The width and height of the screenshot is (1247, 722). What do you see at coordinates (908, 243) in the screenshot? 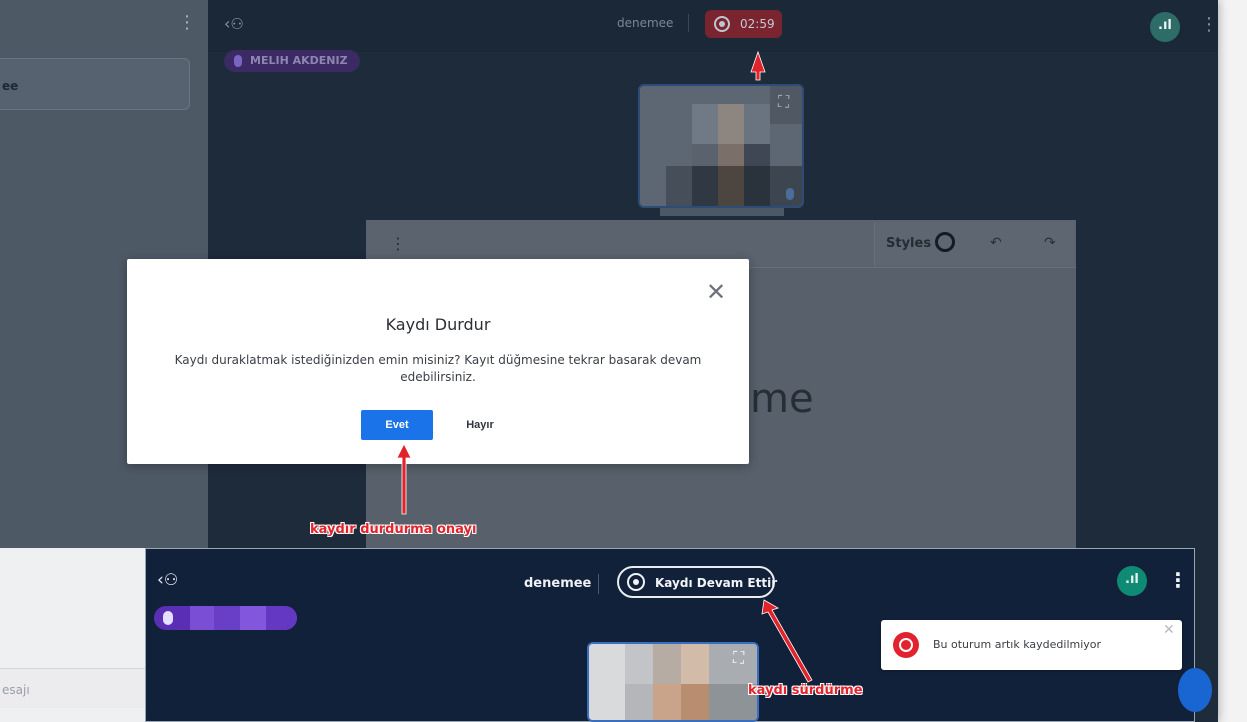
I see `styles-label: Styles` at bounding box center [908, 243].